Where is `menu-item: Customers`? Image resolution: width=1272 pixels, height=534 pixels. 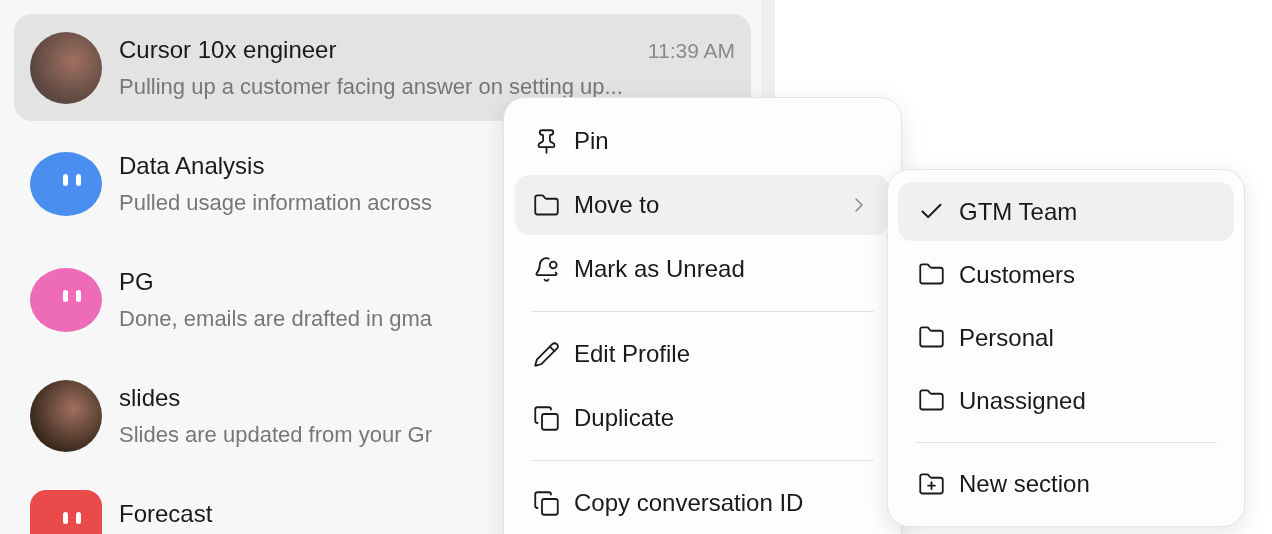
menu-item: Customers is located at coordinates (1066, 274).